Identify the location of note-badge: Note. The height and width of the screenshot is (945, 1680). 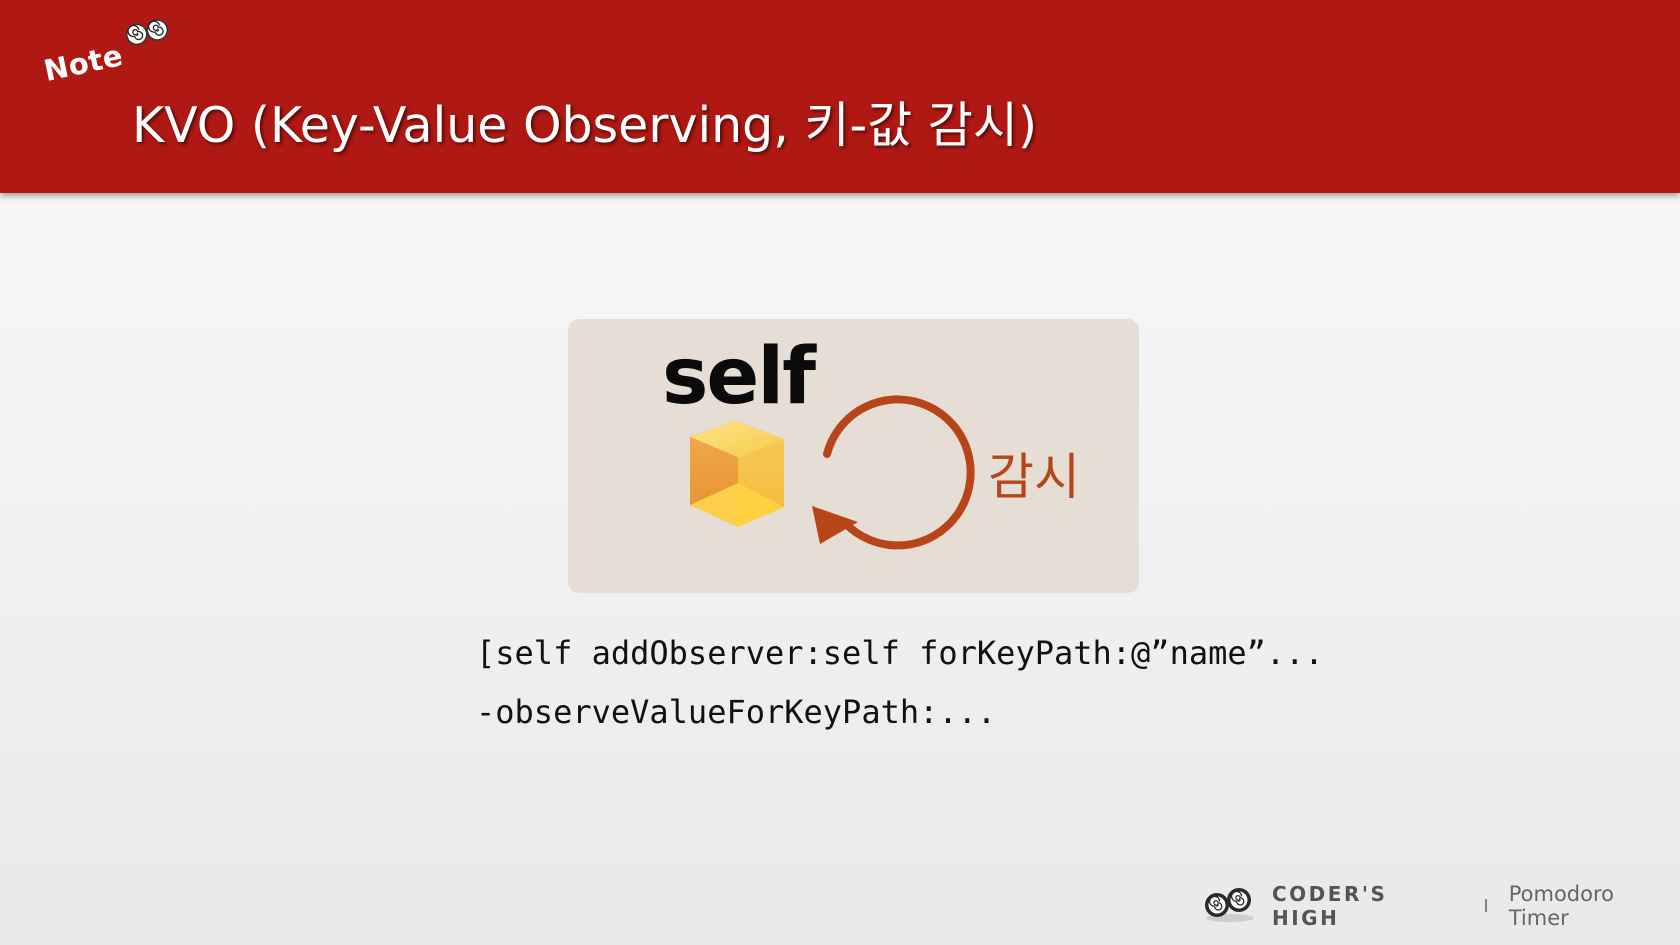
(108, 53).